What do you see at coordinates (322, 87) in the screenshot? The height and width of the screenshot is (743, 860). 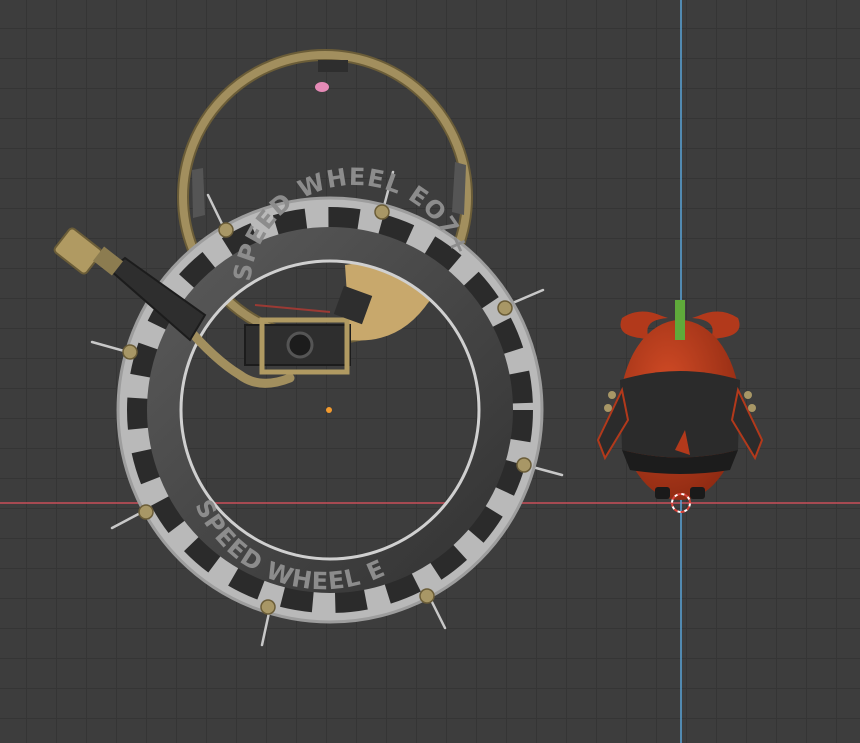 I see `pink-marker-knob` at bounding box center [322, 87].